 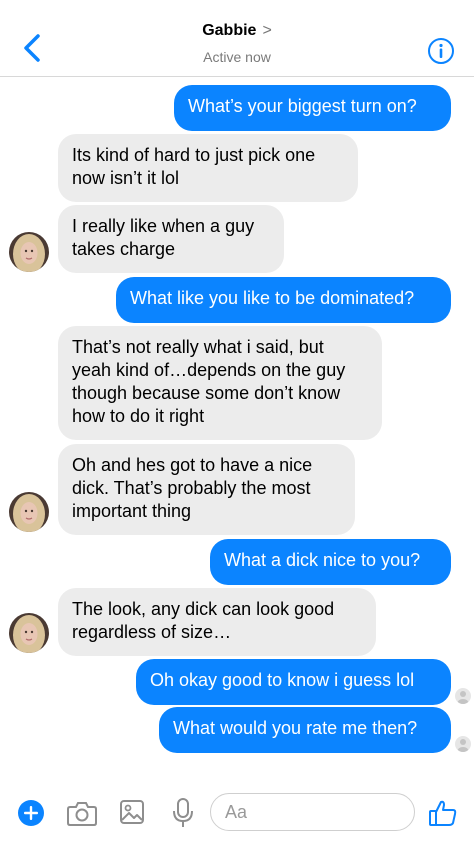 I want to click on outgoing-message: What a dick nice to you?, so click(x=330, y=562).